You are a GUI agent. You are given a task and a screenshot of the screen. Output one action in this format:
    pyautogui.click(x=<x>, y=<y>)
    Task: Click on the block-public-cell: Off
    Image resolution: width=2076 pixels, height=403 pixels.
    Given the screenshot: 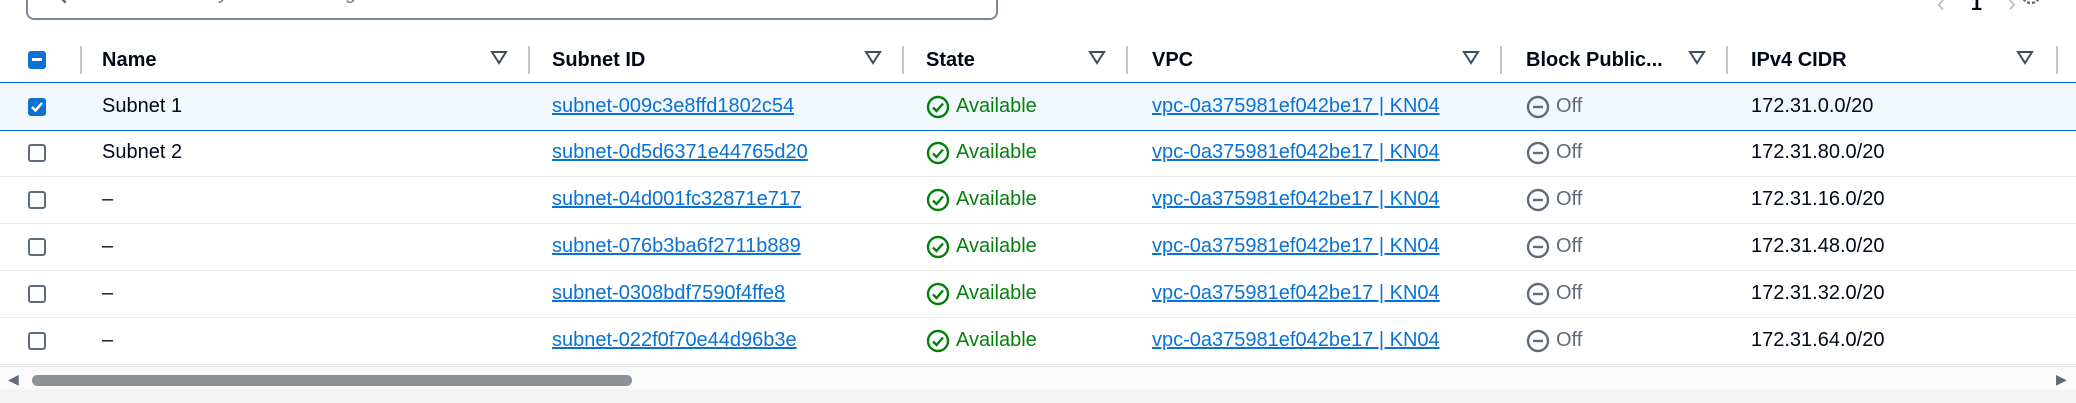 What is the action you would take?
    pyautogui.click(x=1554, y=293)
    